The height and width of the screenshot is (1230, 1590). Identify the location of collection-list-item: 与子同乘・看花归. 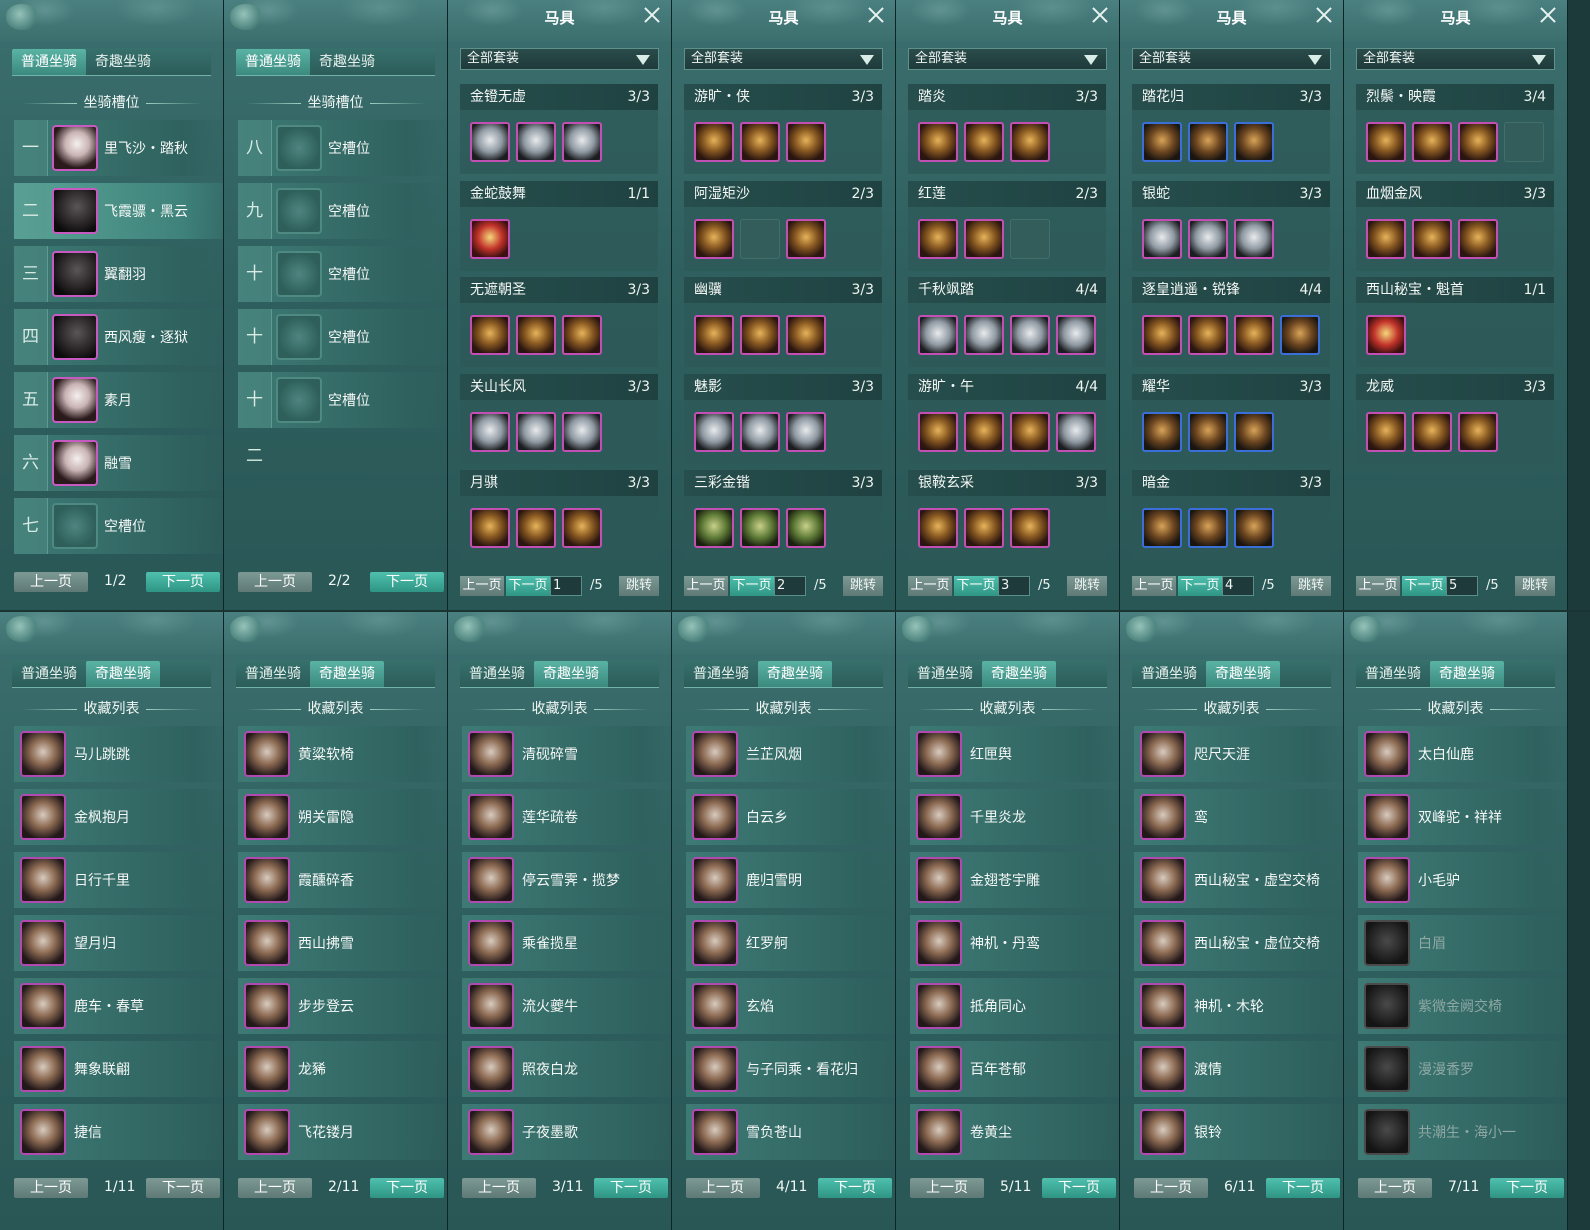
(790, 1069).